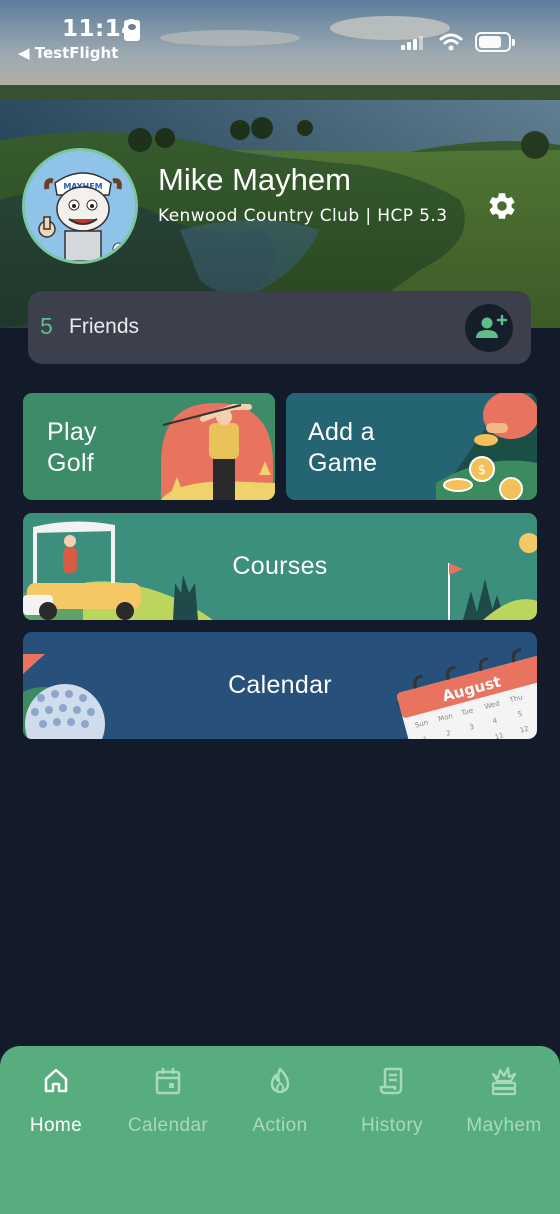  I want to click on add-game-label: Add a Game, so click(342, 448).